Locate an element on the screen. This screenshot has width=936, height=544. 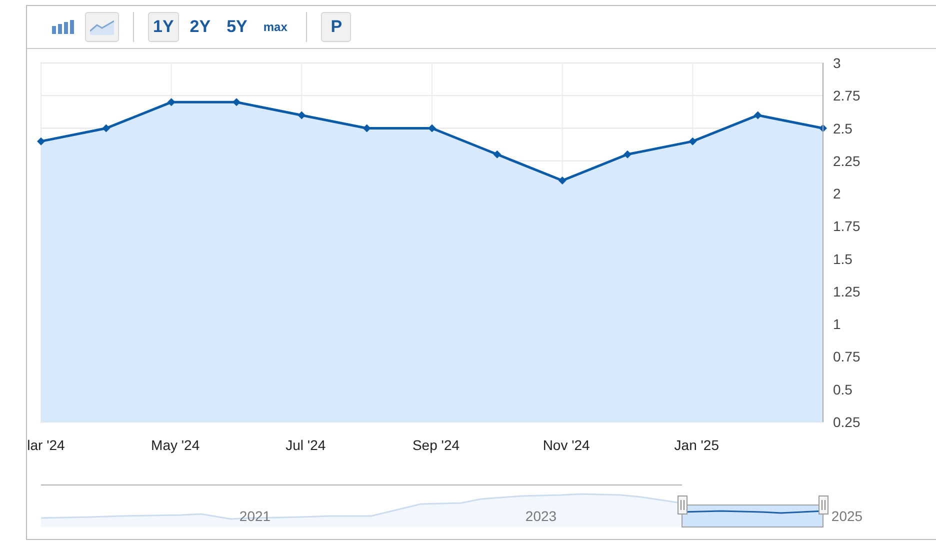
p-button: P is located at coordinates (336, 27).